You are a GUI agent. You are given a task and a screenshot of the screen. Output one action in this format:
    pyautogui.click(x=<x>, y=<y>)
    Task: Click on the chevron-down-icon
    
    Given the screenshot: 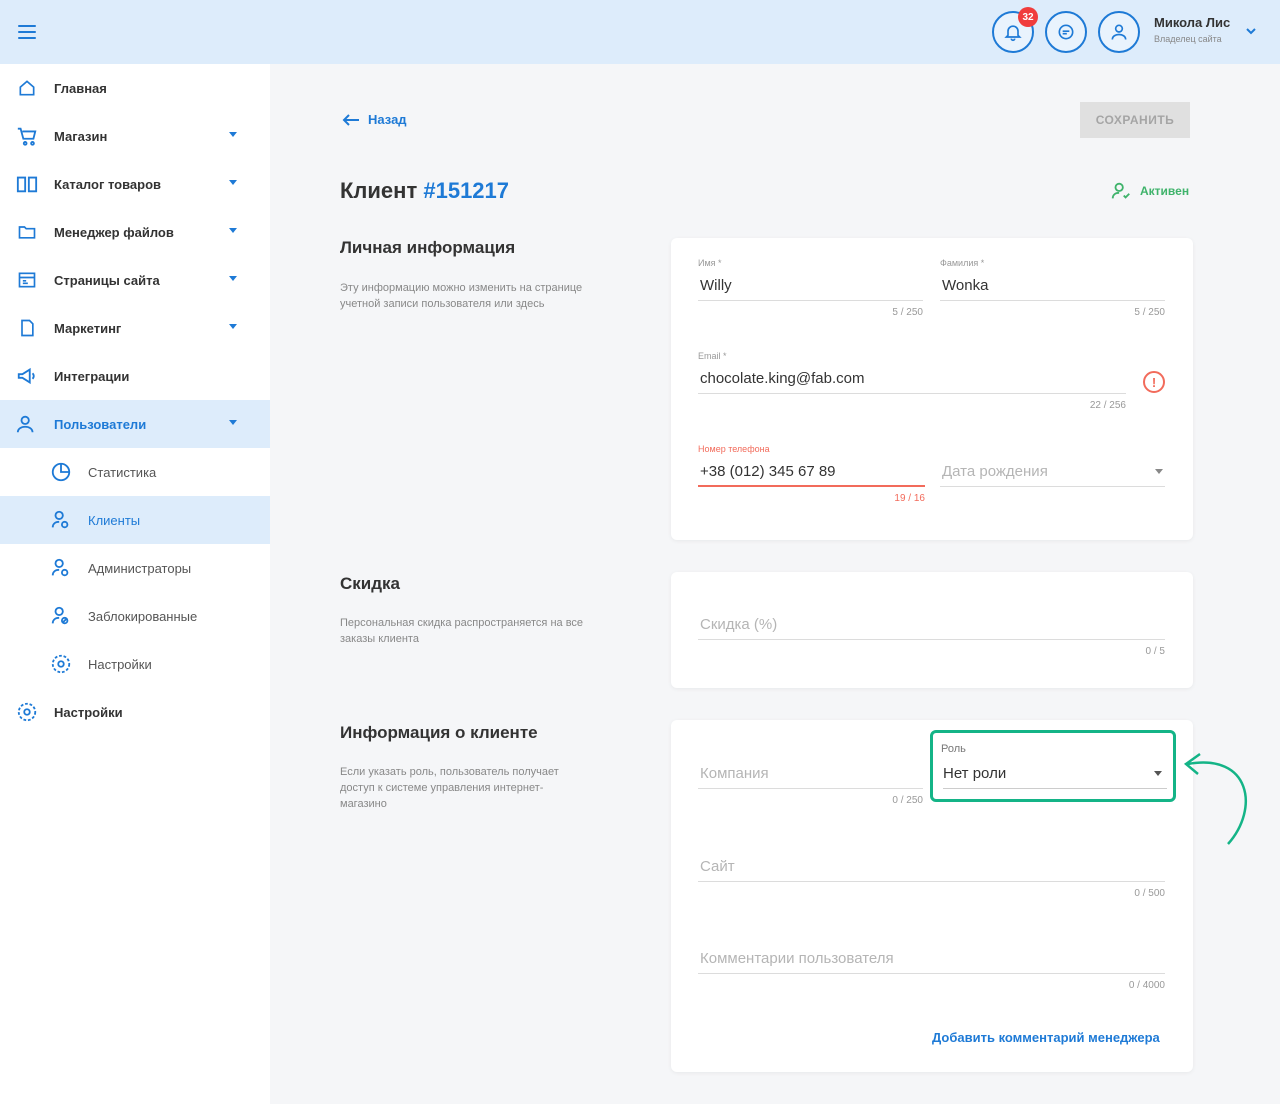 What is the action you would take?
    pyautogui.click(x=1251, y=32)
    